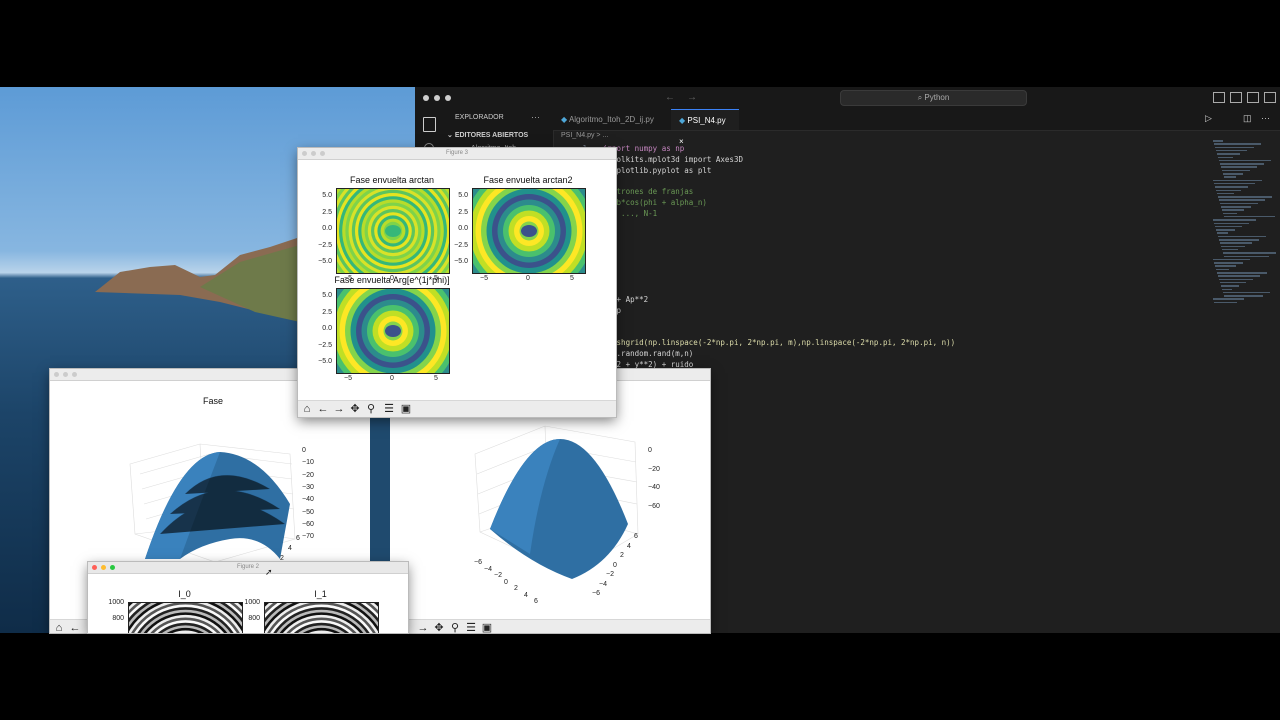  What do you see at coordinates (648, 354) in the screenshot?
I see `code-line: np.random.rand(m,n)` at bounding box center [648, 354].